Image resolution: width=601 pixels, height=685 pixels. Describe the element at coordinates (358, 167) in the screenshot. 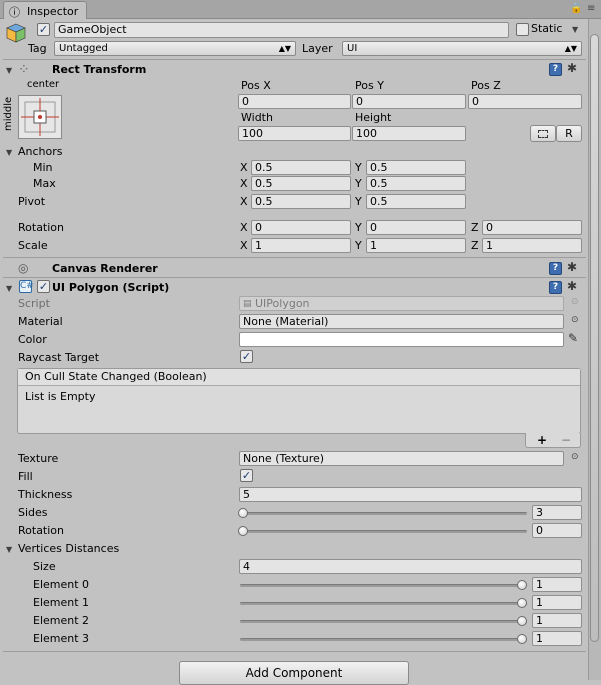

I see `min-y-label: Y` at that location.